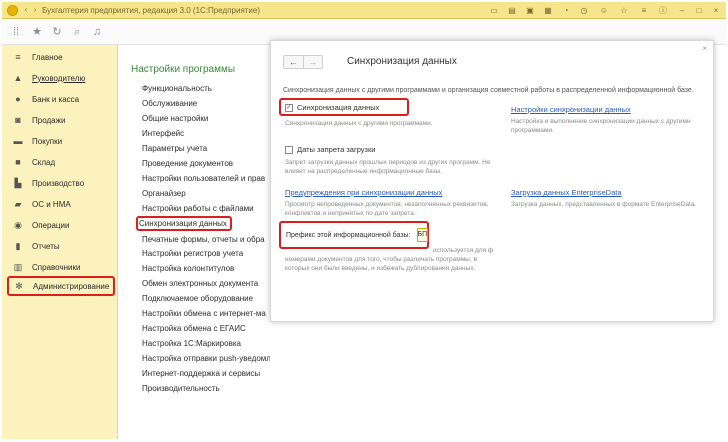 The height and width of the screenshot is (442, 728). Describe the element at coordinates (338, 107) in the screenshot. I see `sync-checkbox-label: Синхронизация данных` at that location.